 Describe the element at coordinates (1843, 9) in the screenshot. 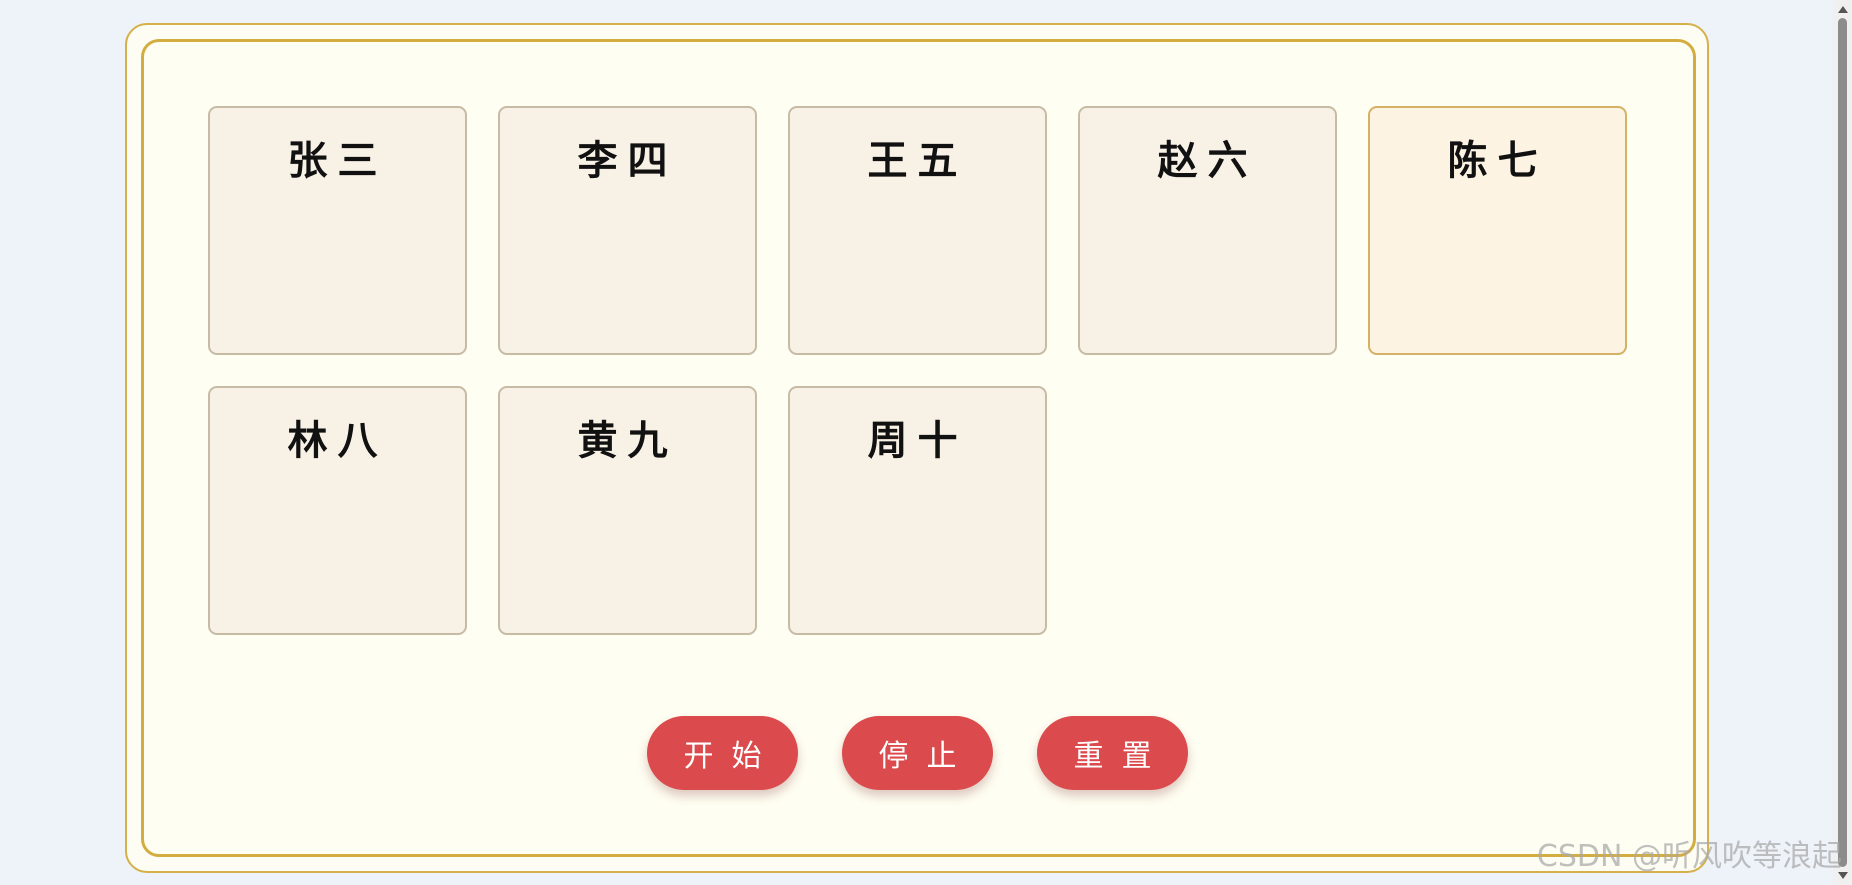

I see `scroll-up-icon` at that location.